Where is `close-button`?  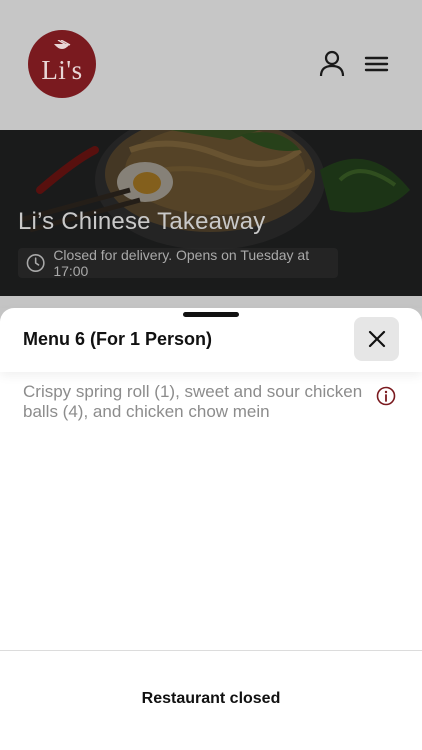 close-button is located at coordinates (376, 339).